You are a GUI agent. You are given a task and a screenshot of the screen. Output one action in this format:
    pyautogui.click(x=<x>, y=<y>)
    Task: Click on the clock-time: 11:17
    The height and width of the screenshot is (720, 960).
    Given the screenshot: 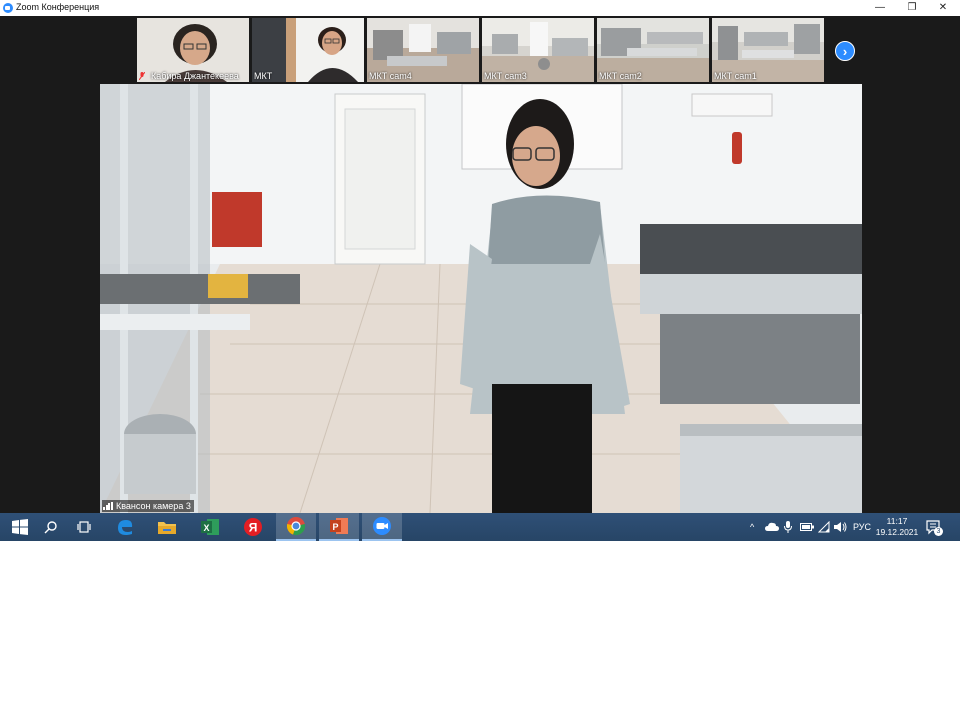 What is the action you would take?
    pyautogui.click(x=897, y=521)
    